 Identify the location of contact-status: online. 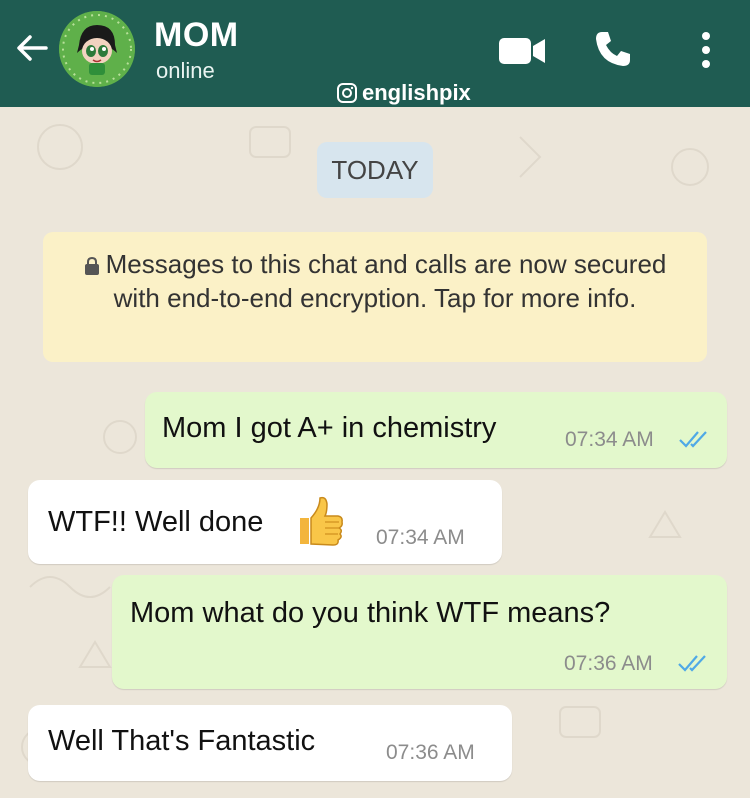
(185, 70).